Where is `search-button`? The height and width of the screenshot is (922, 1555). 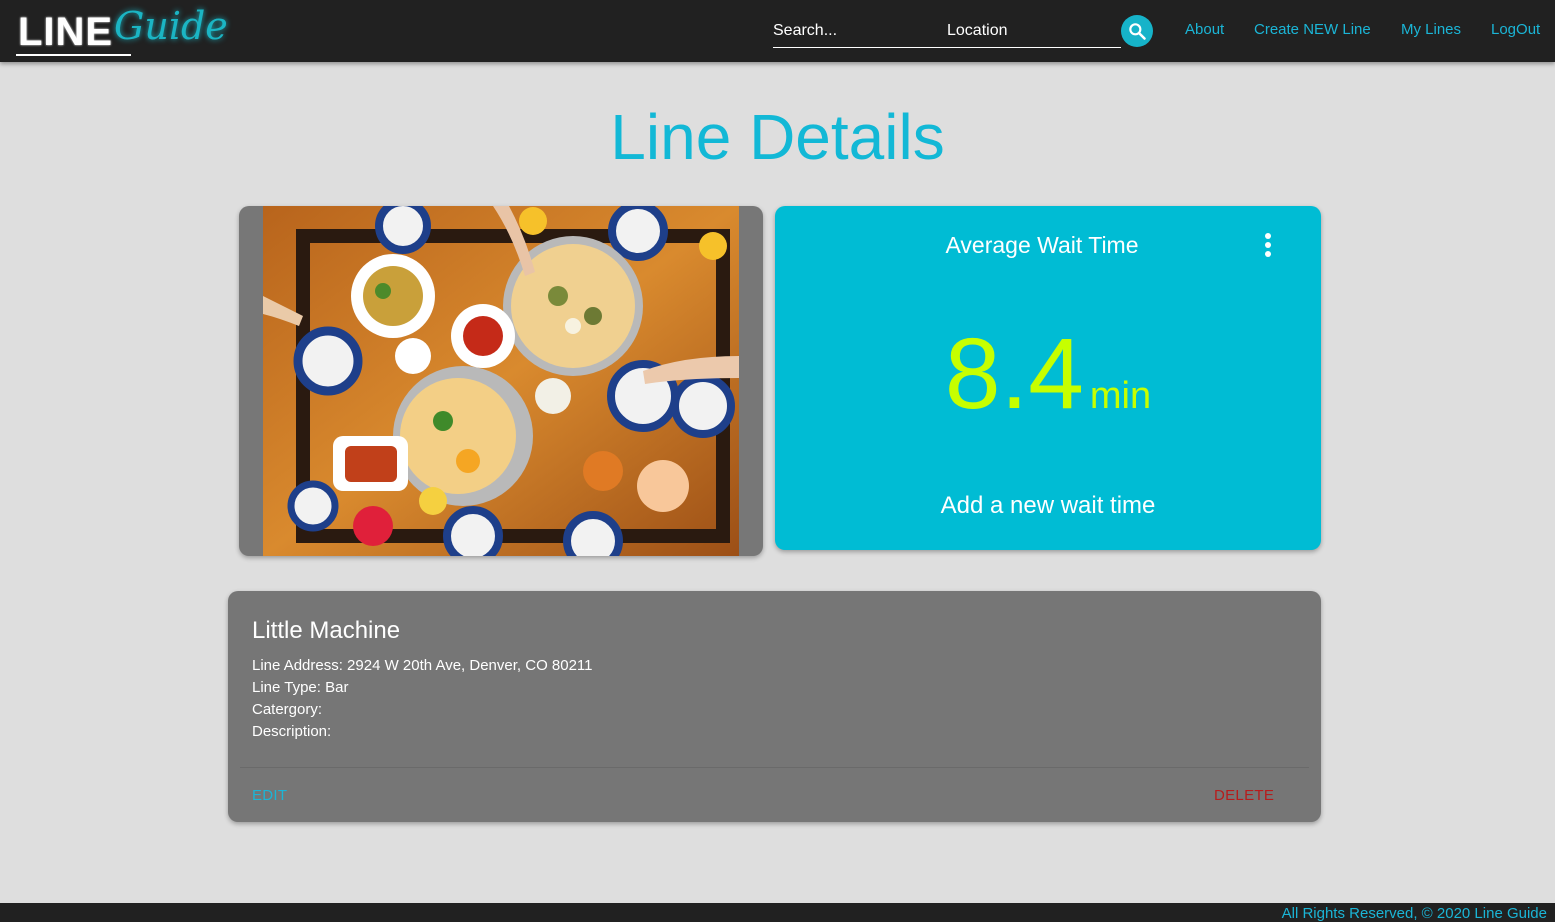 search-button is located at coordinates (1137, 31).